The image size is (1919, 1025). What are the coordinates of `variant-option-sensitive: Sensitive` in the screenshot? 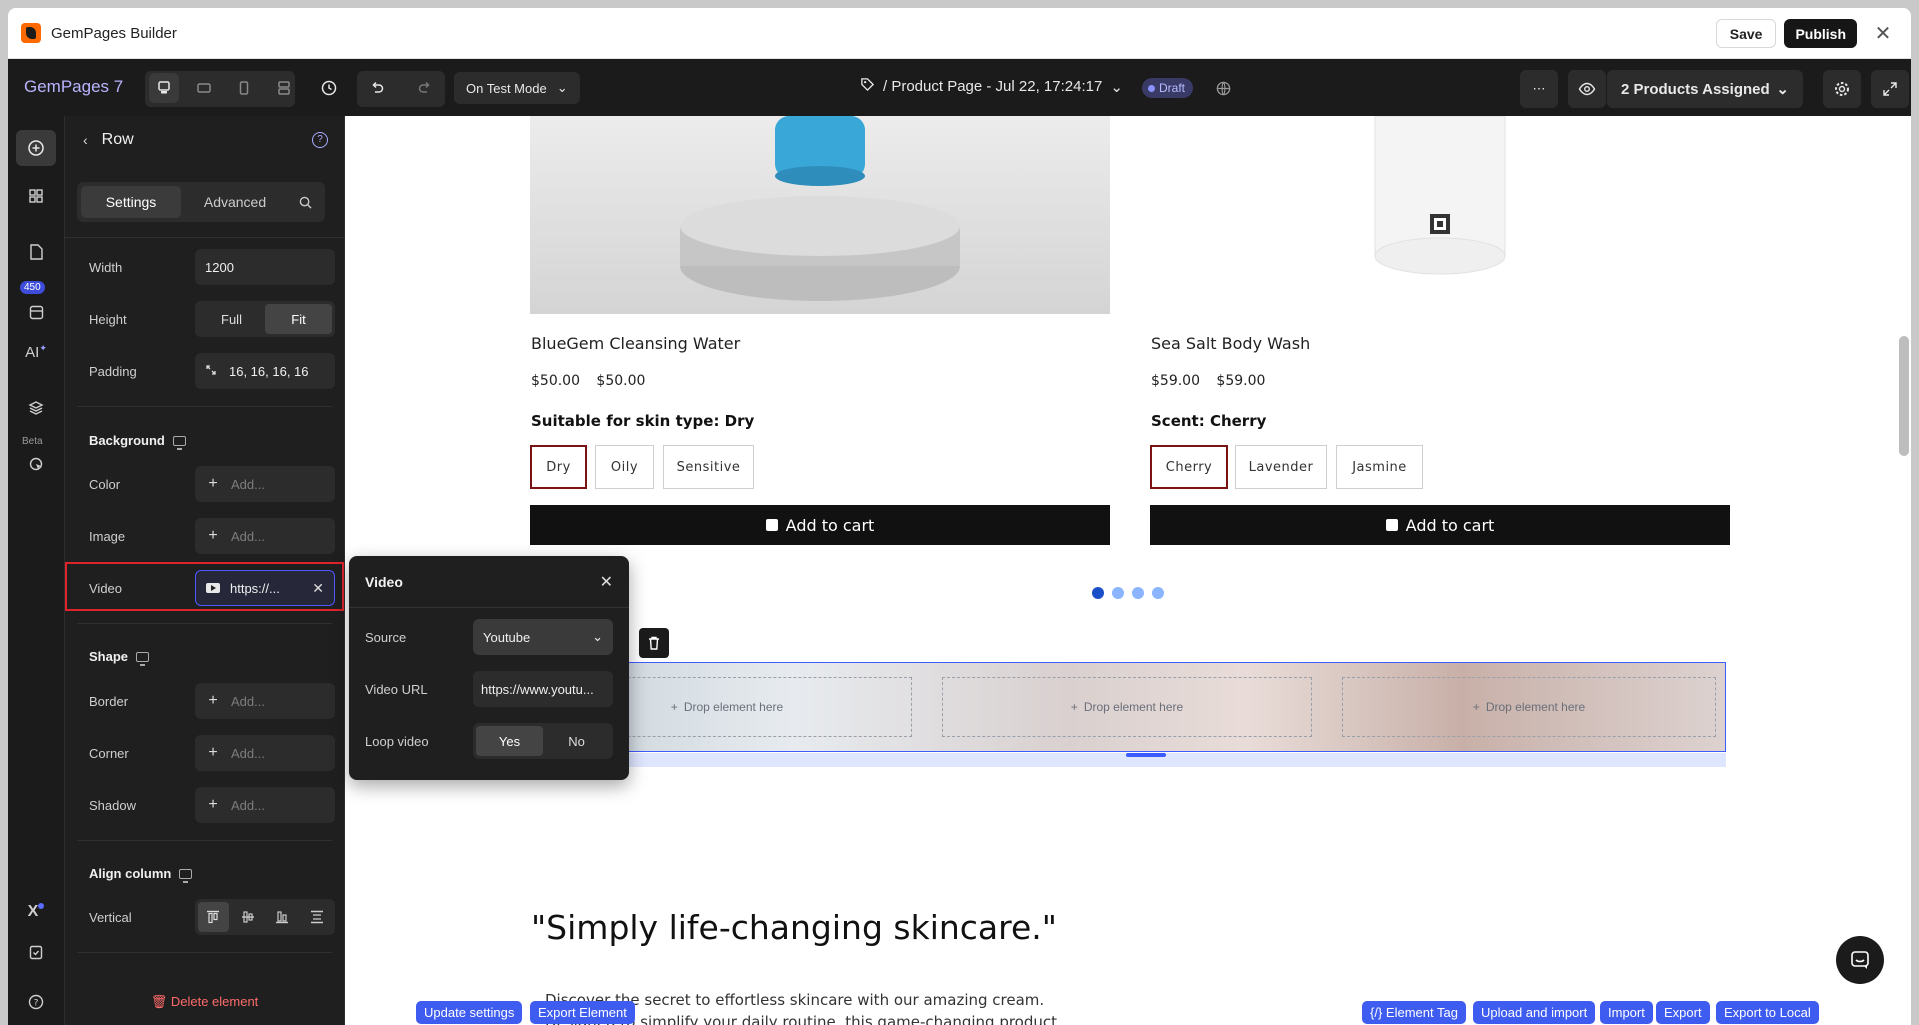 It's located at (708, 467).